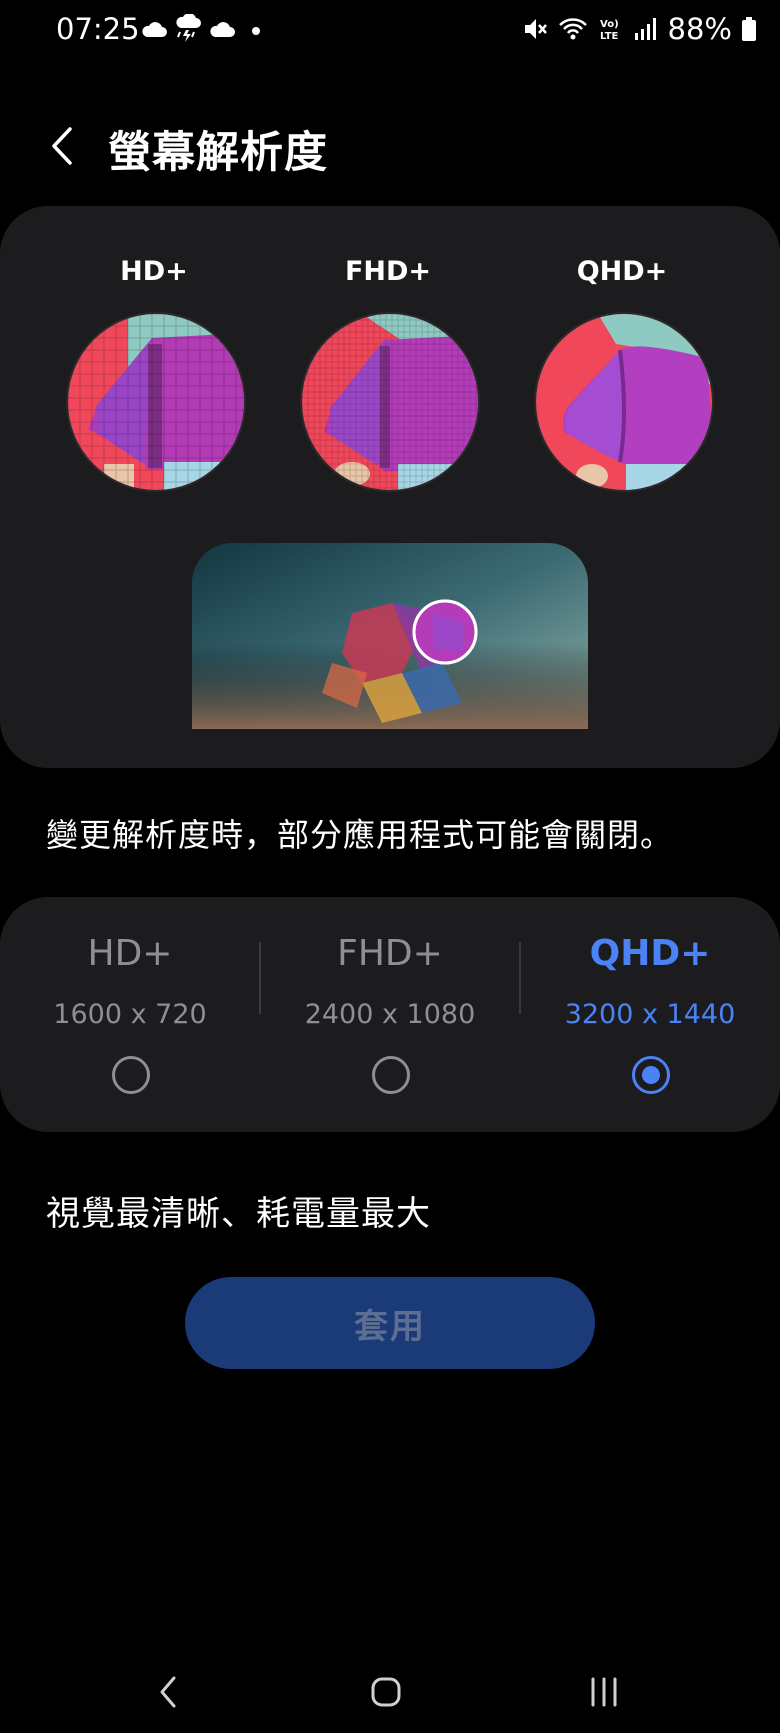 The width and height of the screenshot is (780, 1733). I want to click on nav-back-button, so click(168, 1692).